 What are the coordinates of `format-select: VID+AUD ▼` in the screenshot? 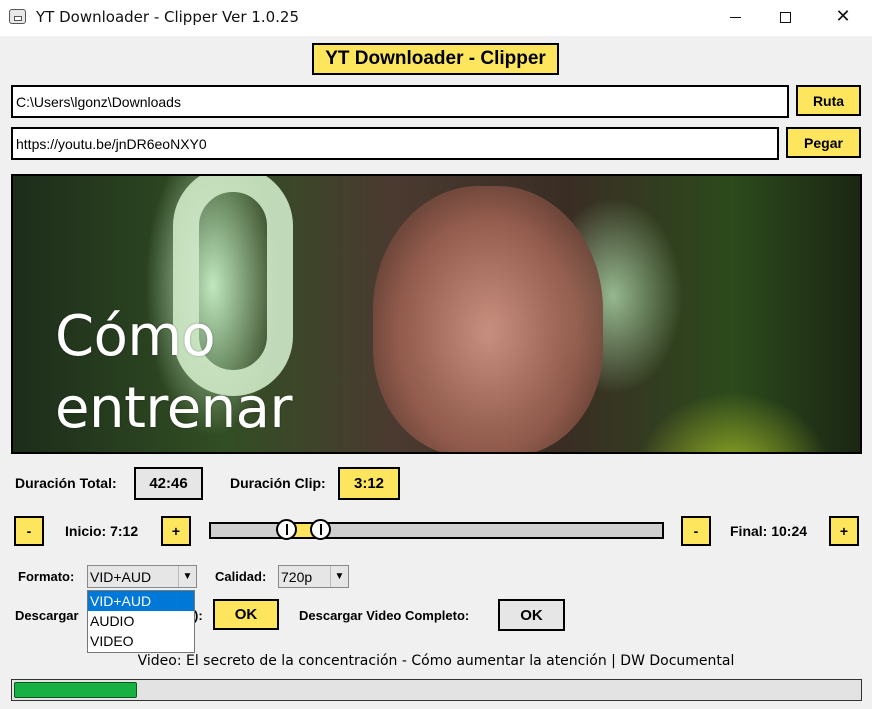 It's located at (142, 576).